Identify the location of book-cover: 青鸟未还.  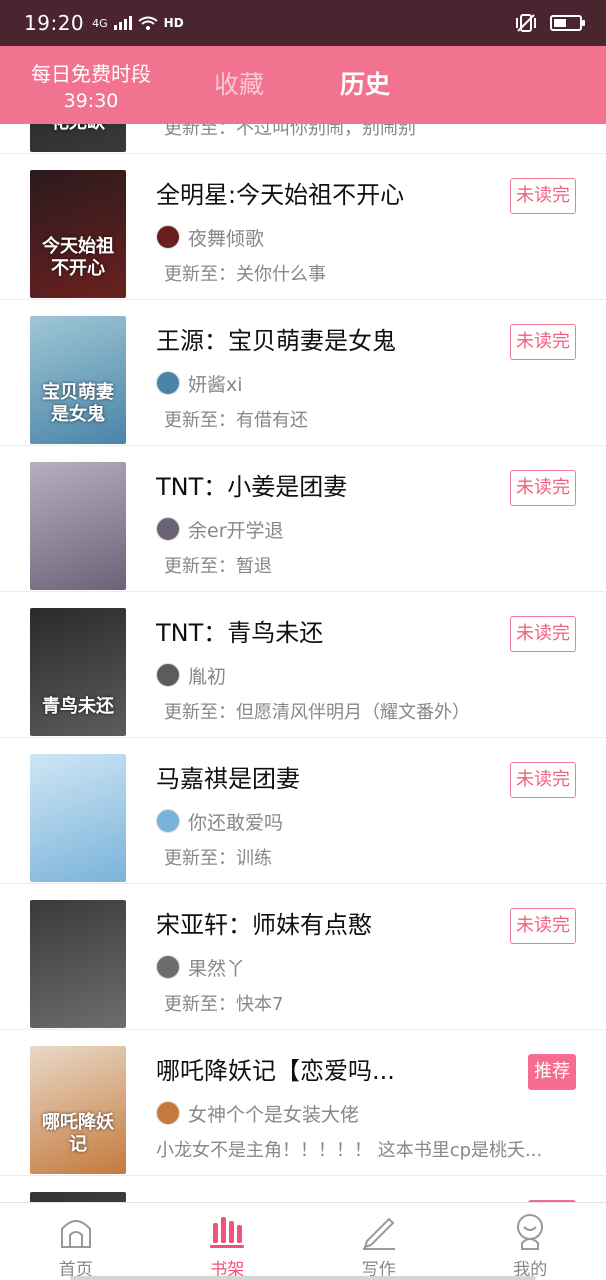
(78, 672).